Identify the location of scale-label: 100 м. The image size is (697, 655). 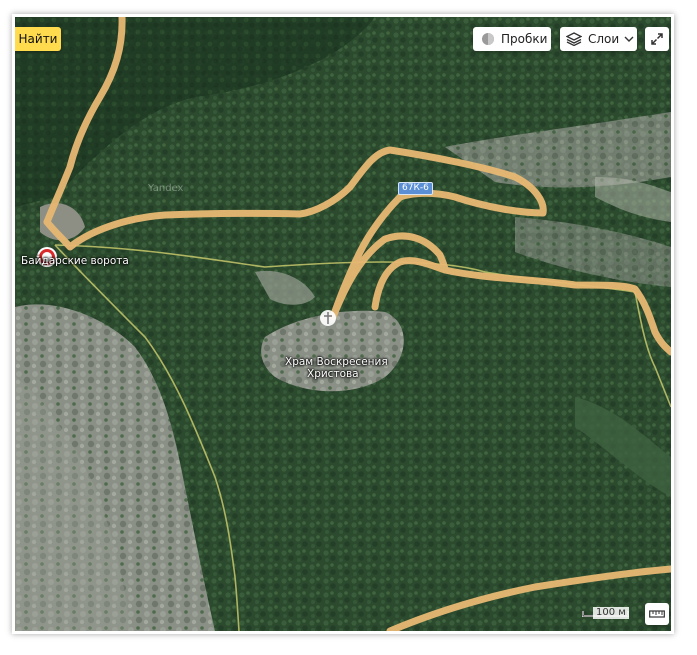
(611, 613).